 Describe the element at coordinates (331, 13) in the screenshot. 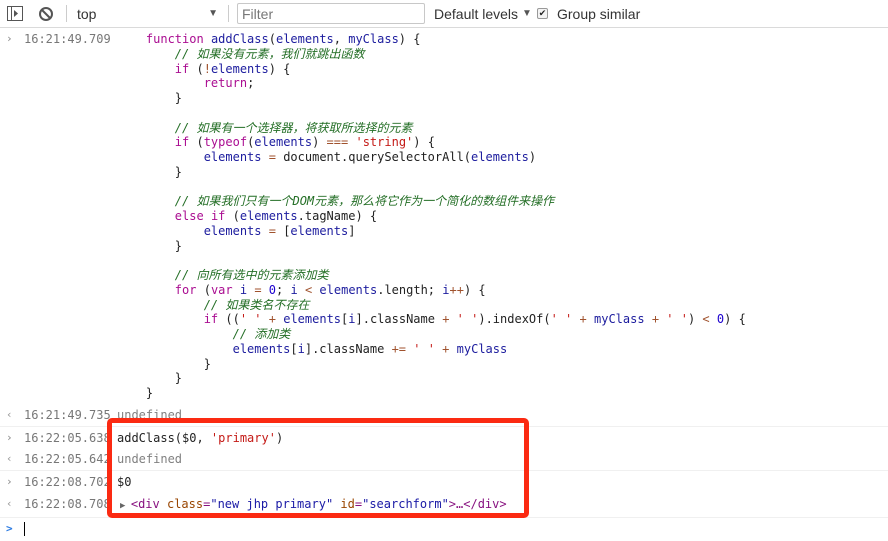

I see `filter-input: Filter` at that location.